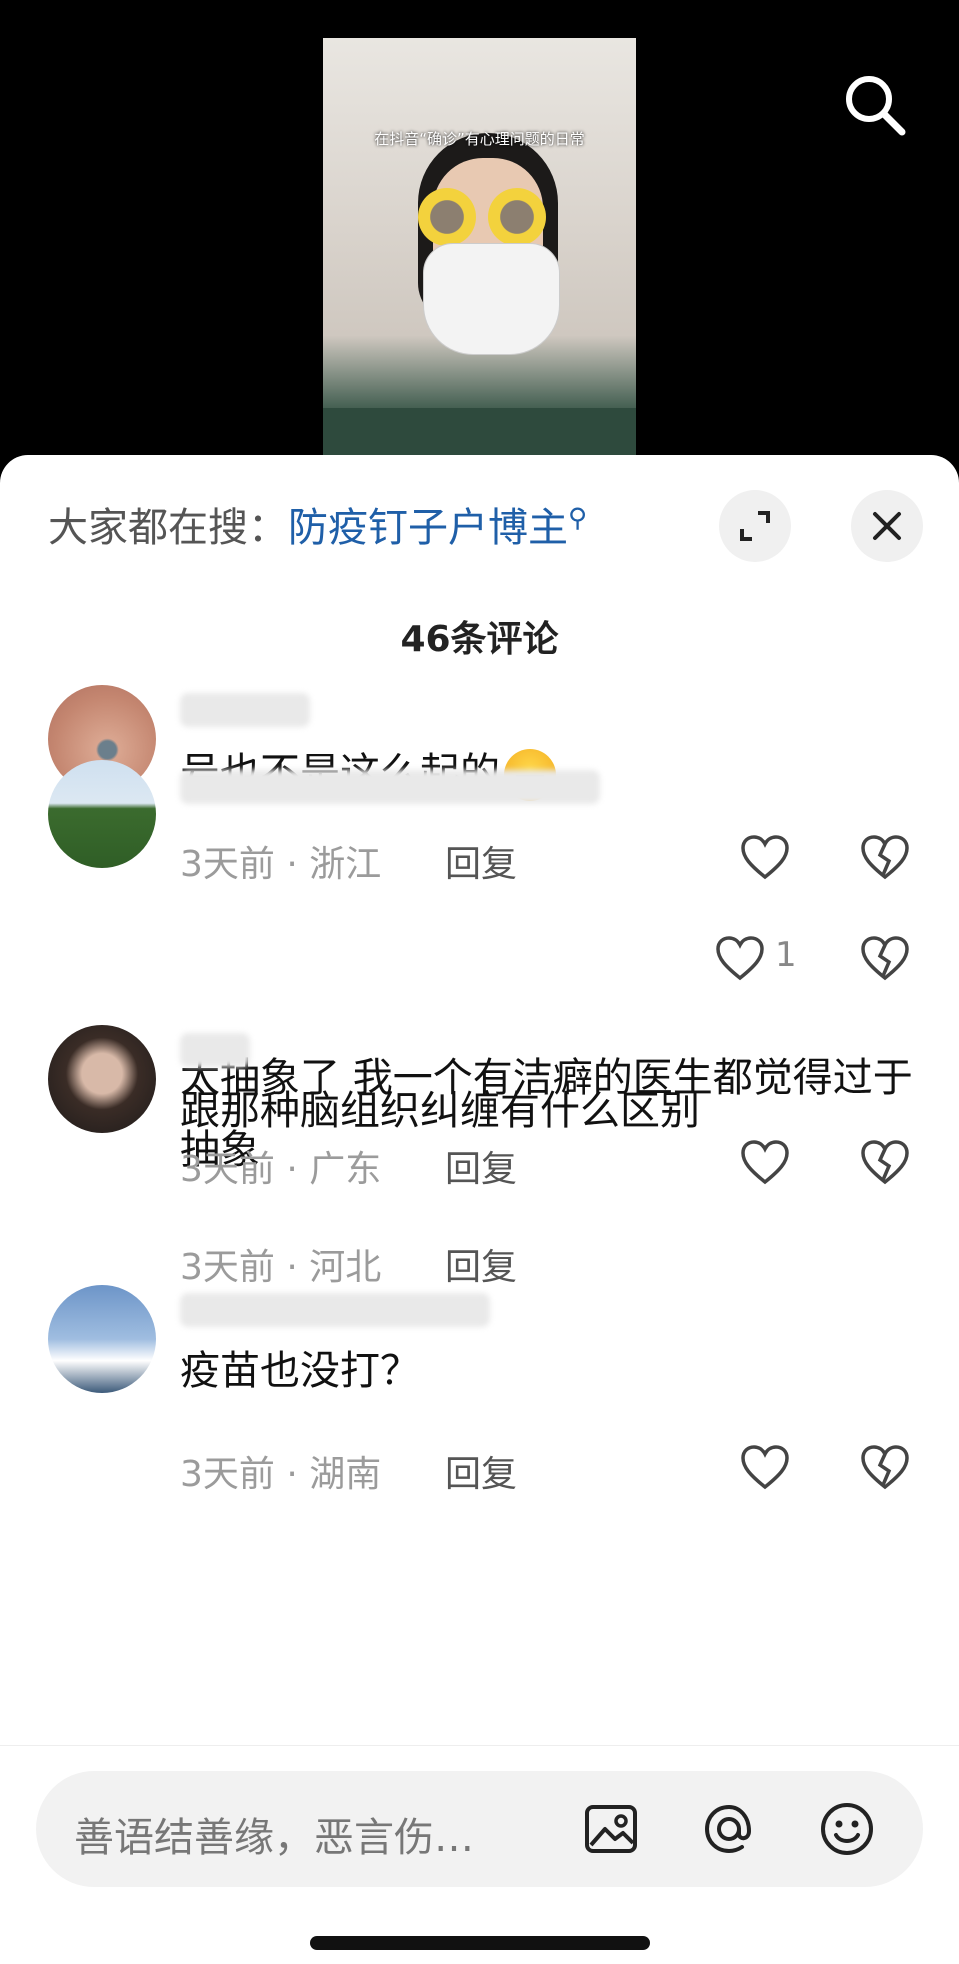  Describe the element at coordinates (786, 955) in the screenshot. I see `like-count: 1` at that location.